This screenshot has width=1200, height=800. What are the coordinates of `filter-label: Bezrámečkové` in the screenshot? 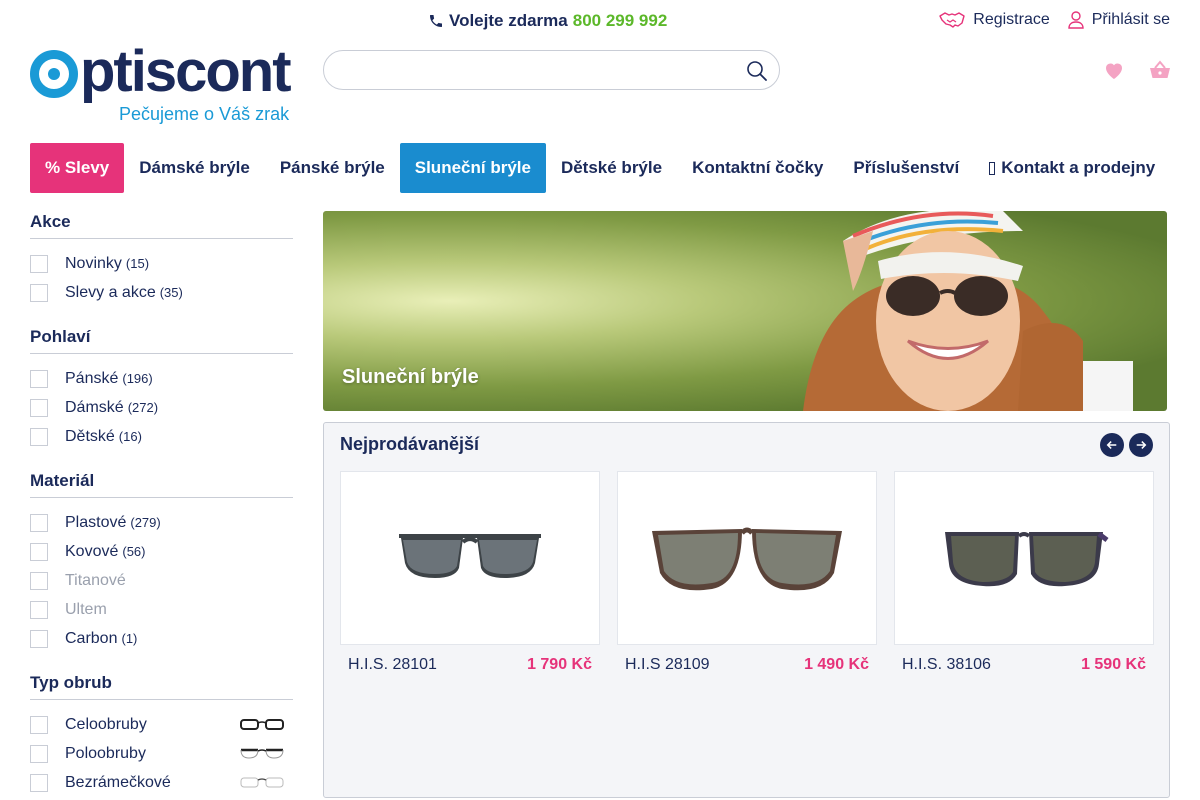 It's located at (118, 782).